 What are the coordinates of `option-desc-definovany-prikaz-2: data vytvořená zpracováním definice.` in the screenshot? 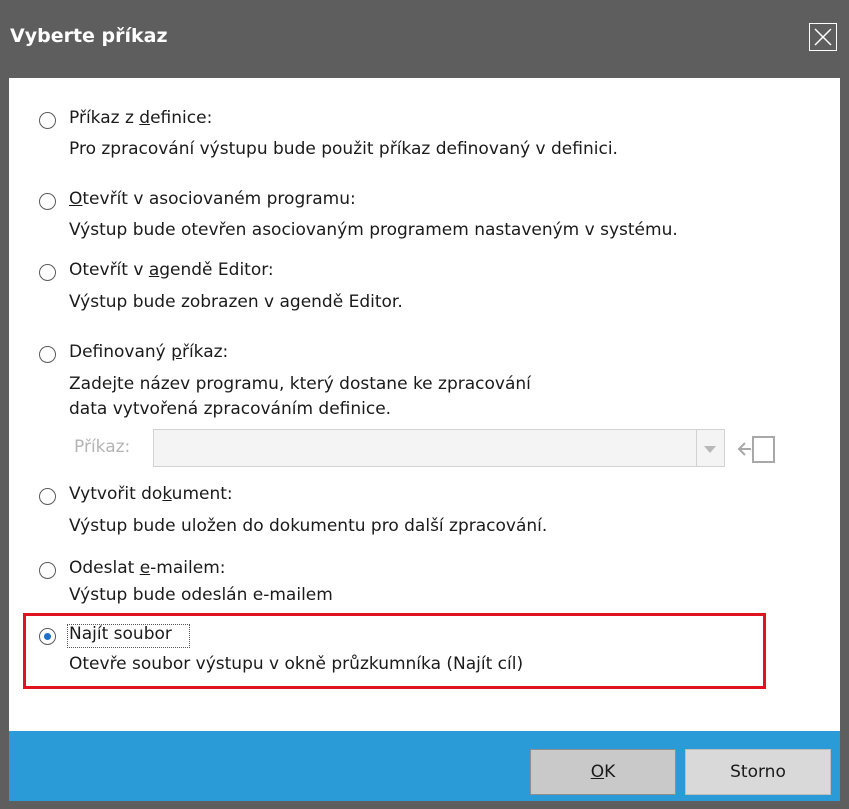 It's located at (230, 409).